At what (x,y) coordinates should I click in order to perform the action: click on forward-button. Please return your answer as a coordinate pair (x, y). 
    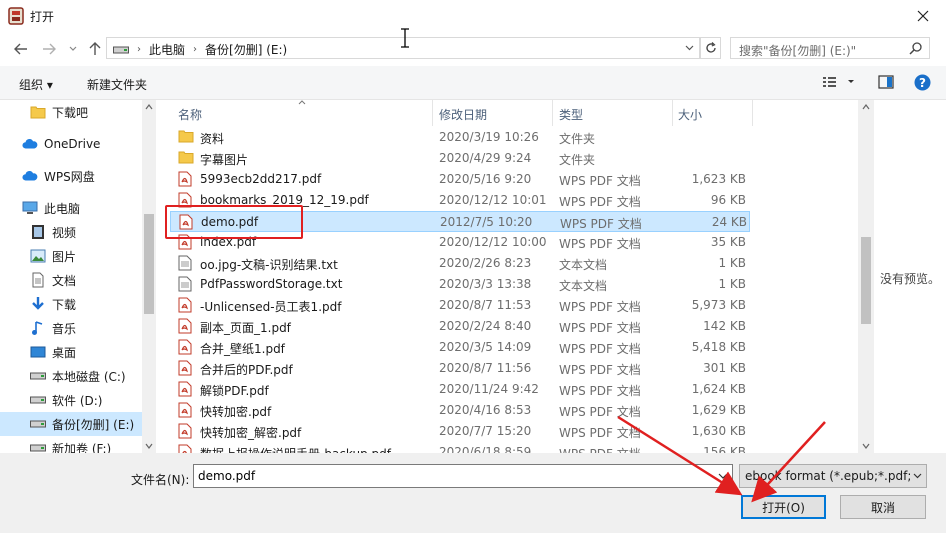
    Looking at the image, I should click on (49, 49).